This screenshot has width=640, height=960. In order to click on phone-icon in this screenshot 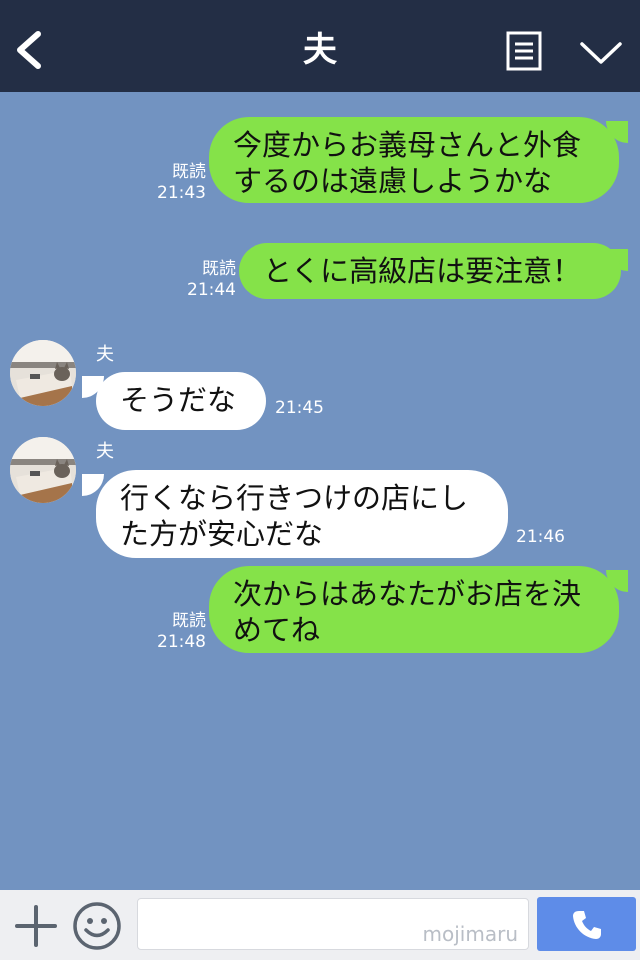, I will do `click(587, 925)`.